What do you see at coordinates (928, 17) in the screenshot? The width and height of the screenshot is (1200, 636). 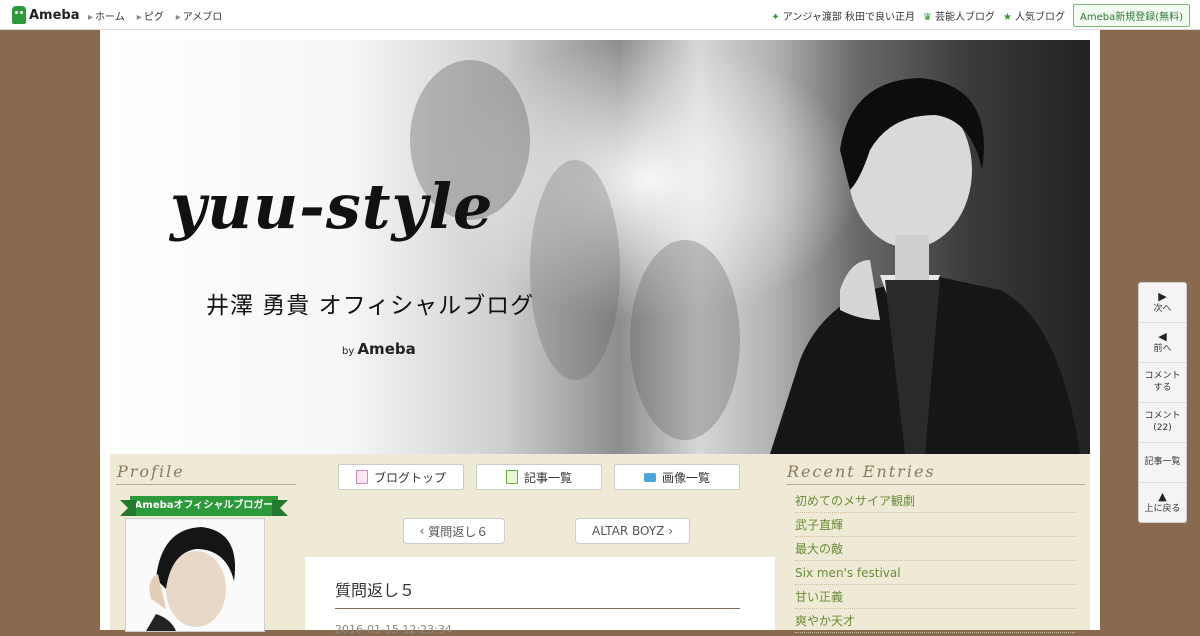 I see `crown-icon: ♛` at bounding box center [928, 17].